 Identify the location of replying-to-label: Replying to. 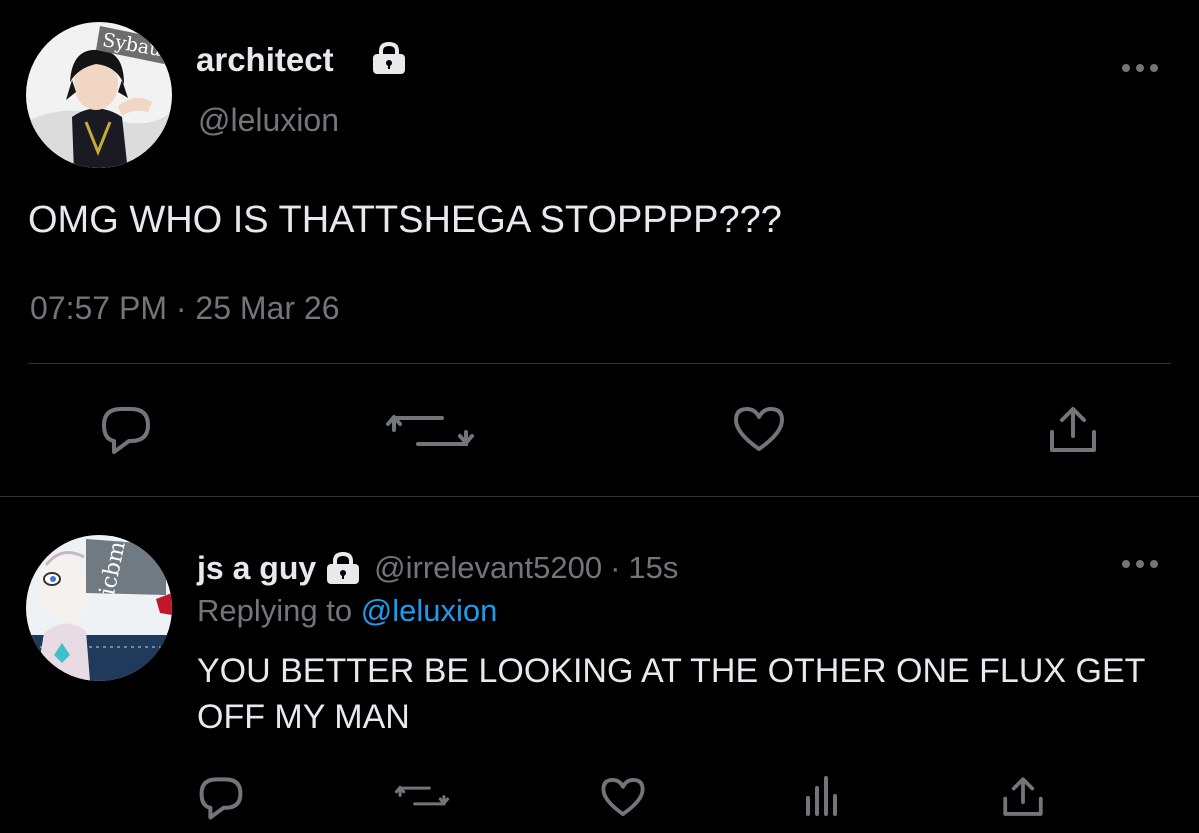
(275, 610).